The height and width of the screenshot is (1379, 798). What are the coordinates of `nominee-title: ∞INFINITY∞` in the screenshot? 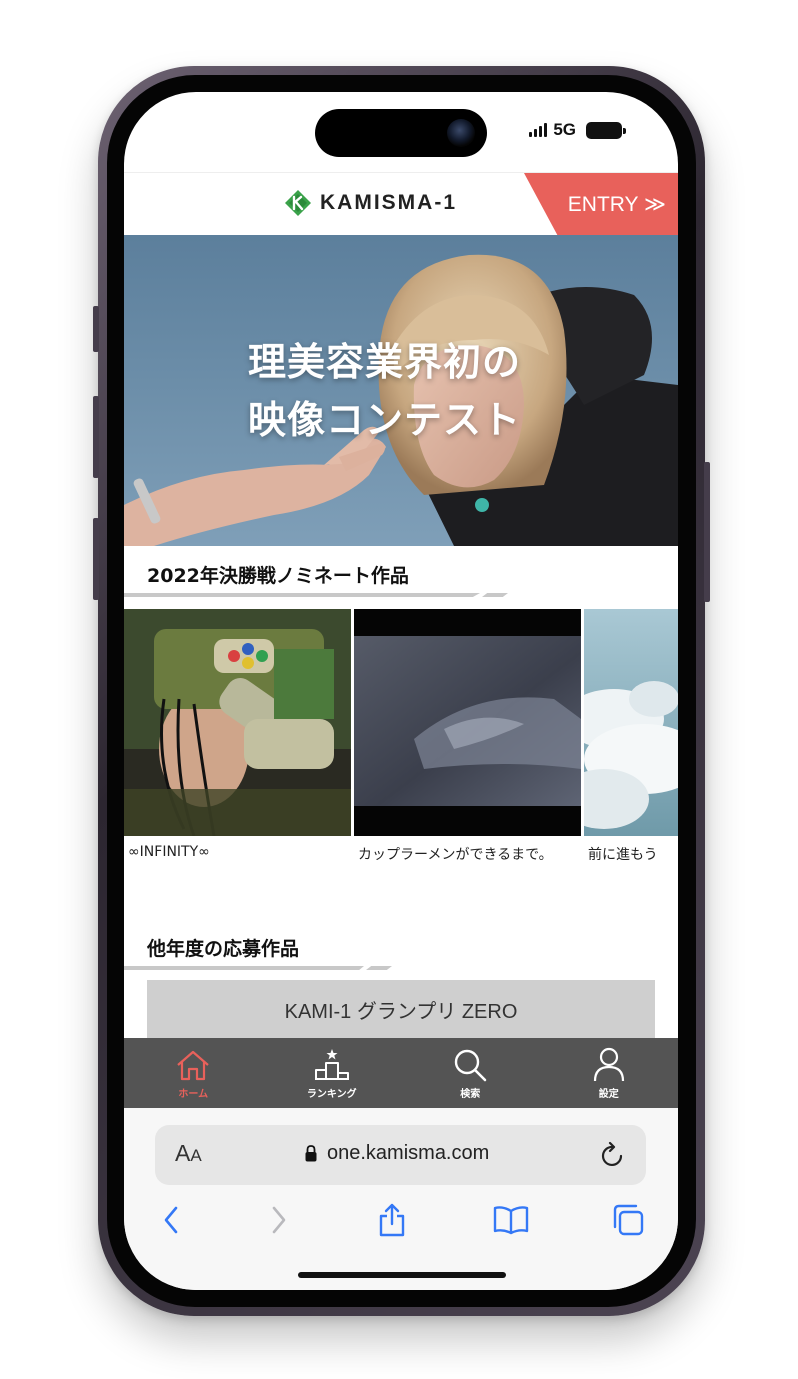 It's located at (169, 852).